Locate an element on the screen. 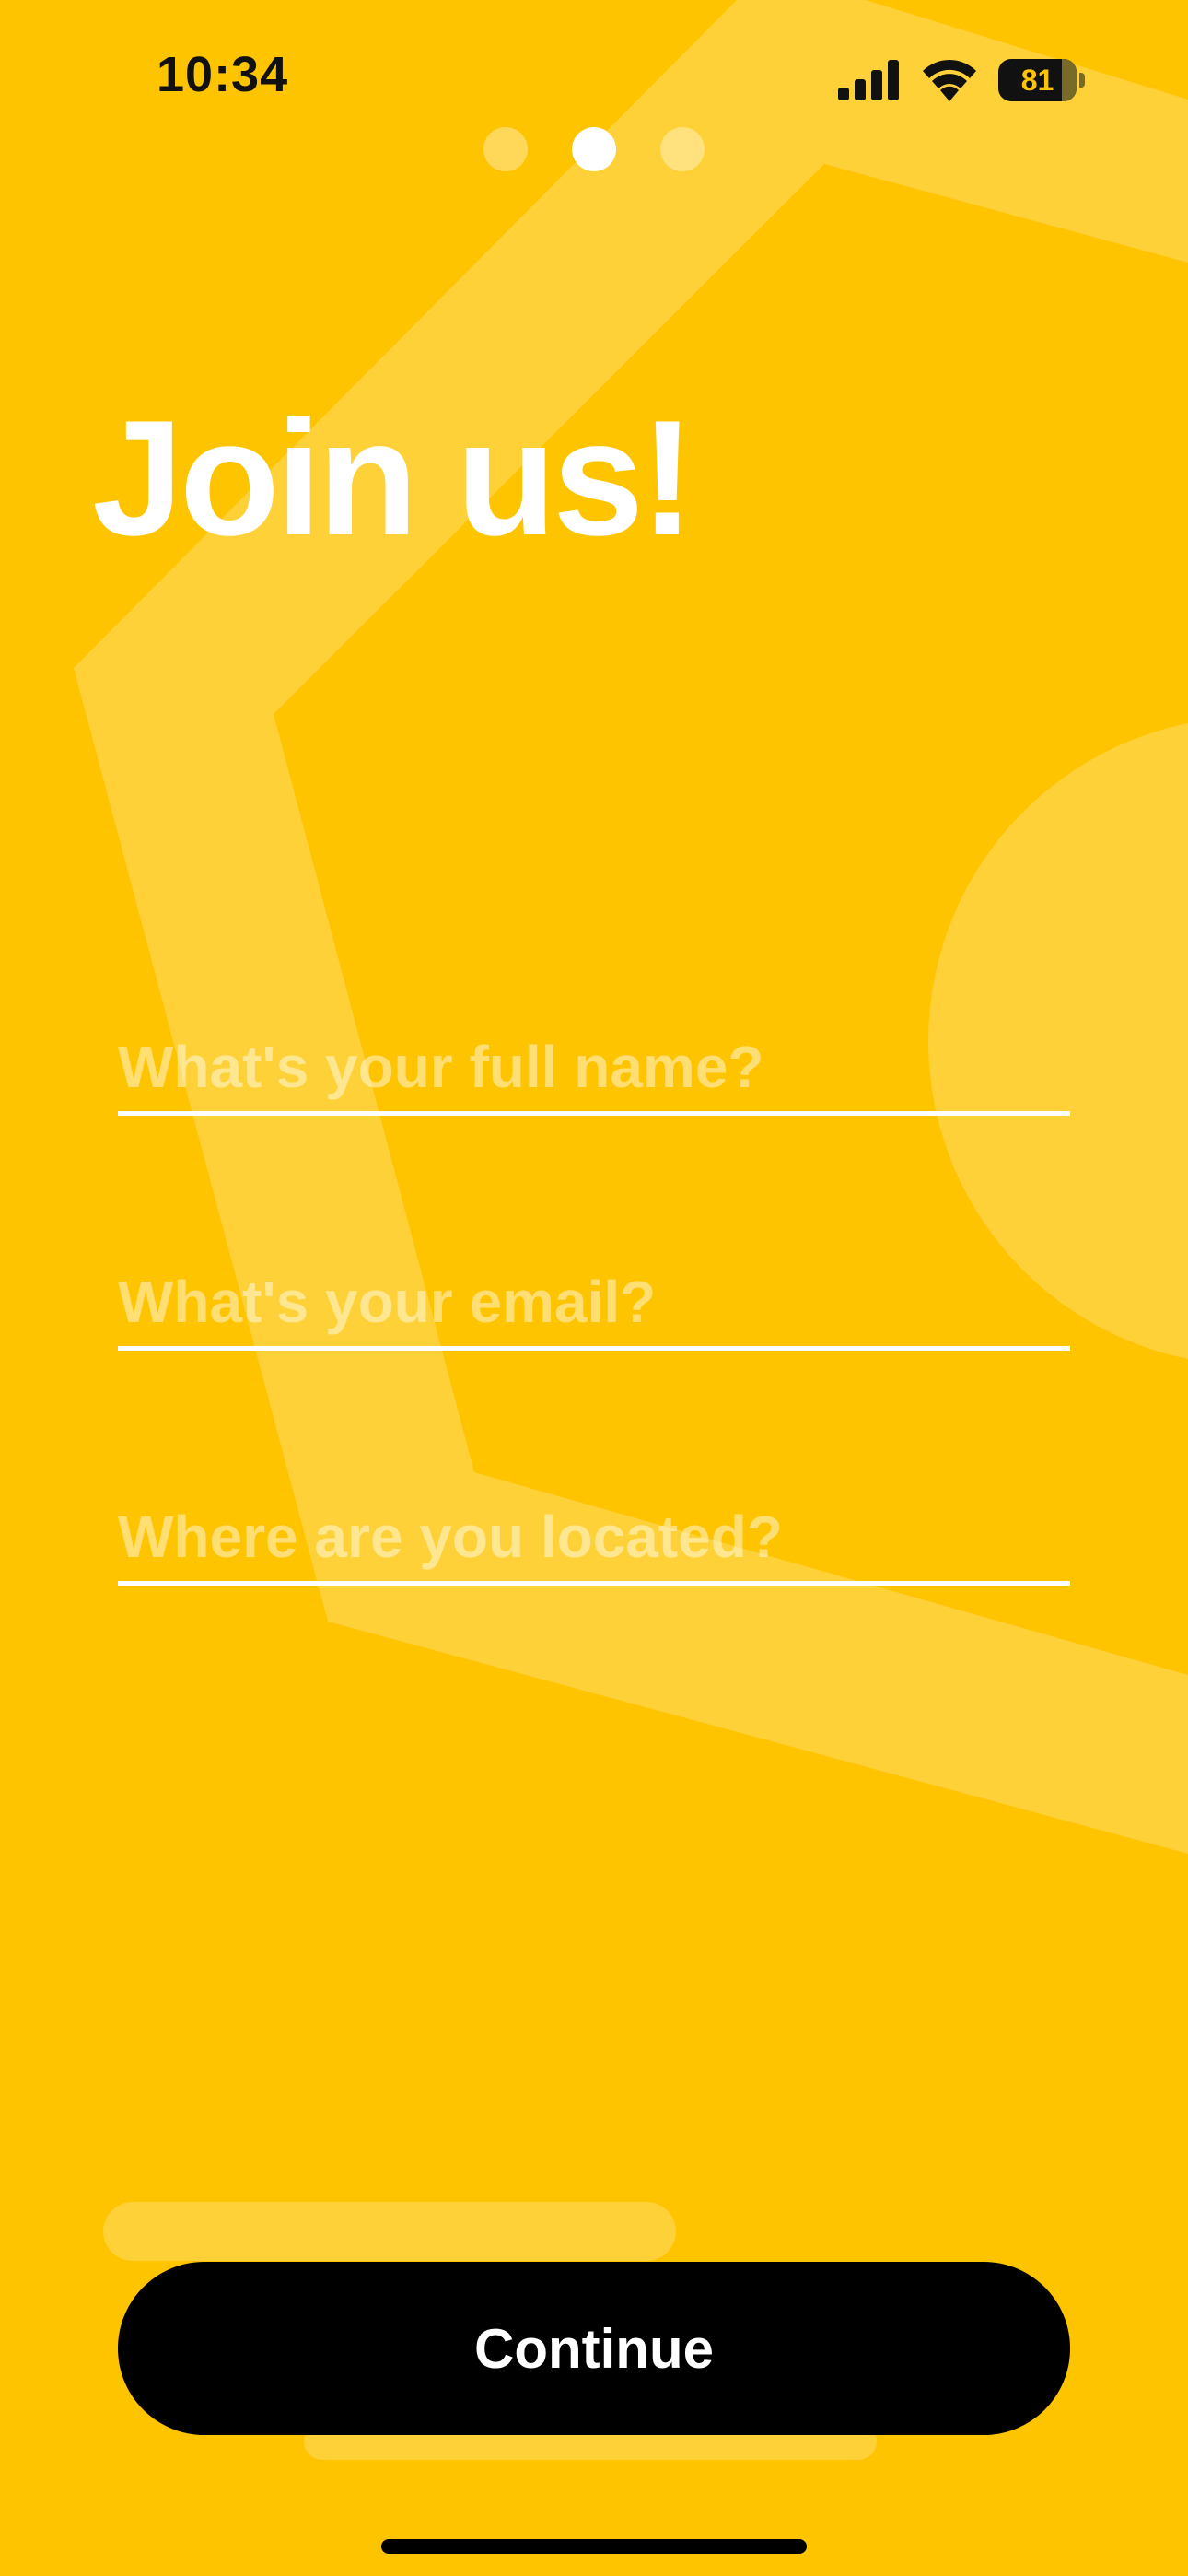  page-dot-2-active is located at coordinates (594, 149).